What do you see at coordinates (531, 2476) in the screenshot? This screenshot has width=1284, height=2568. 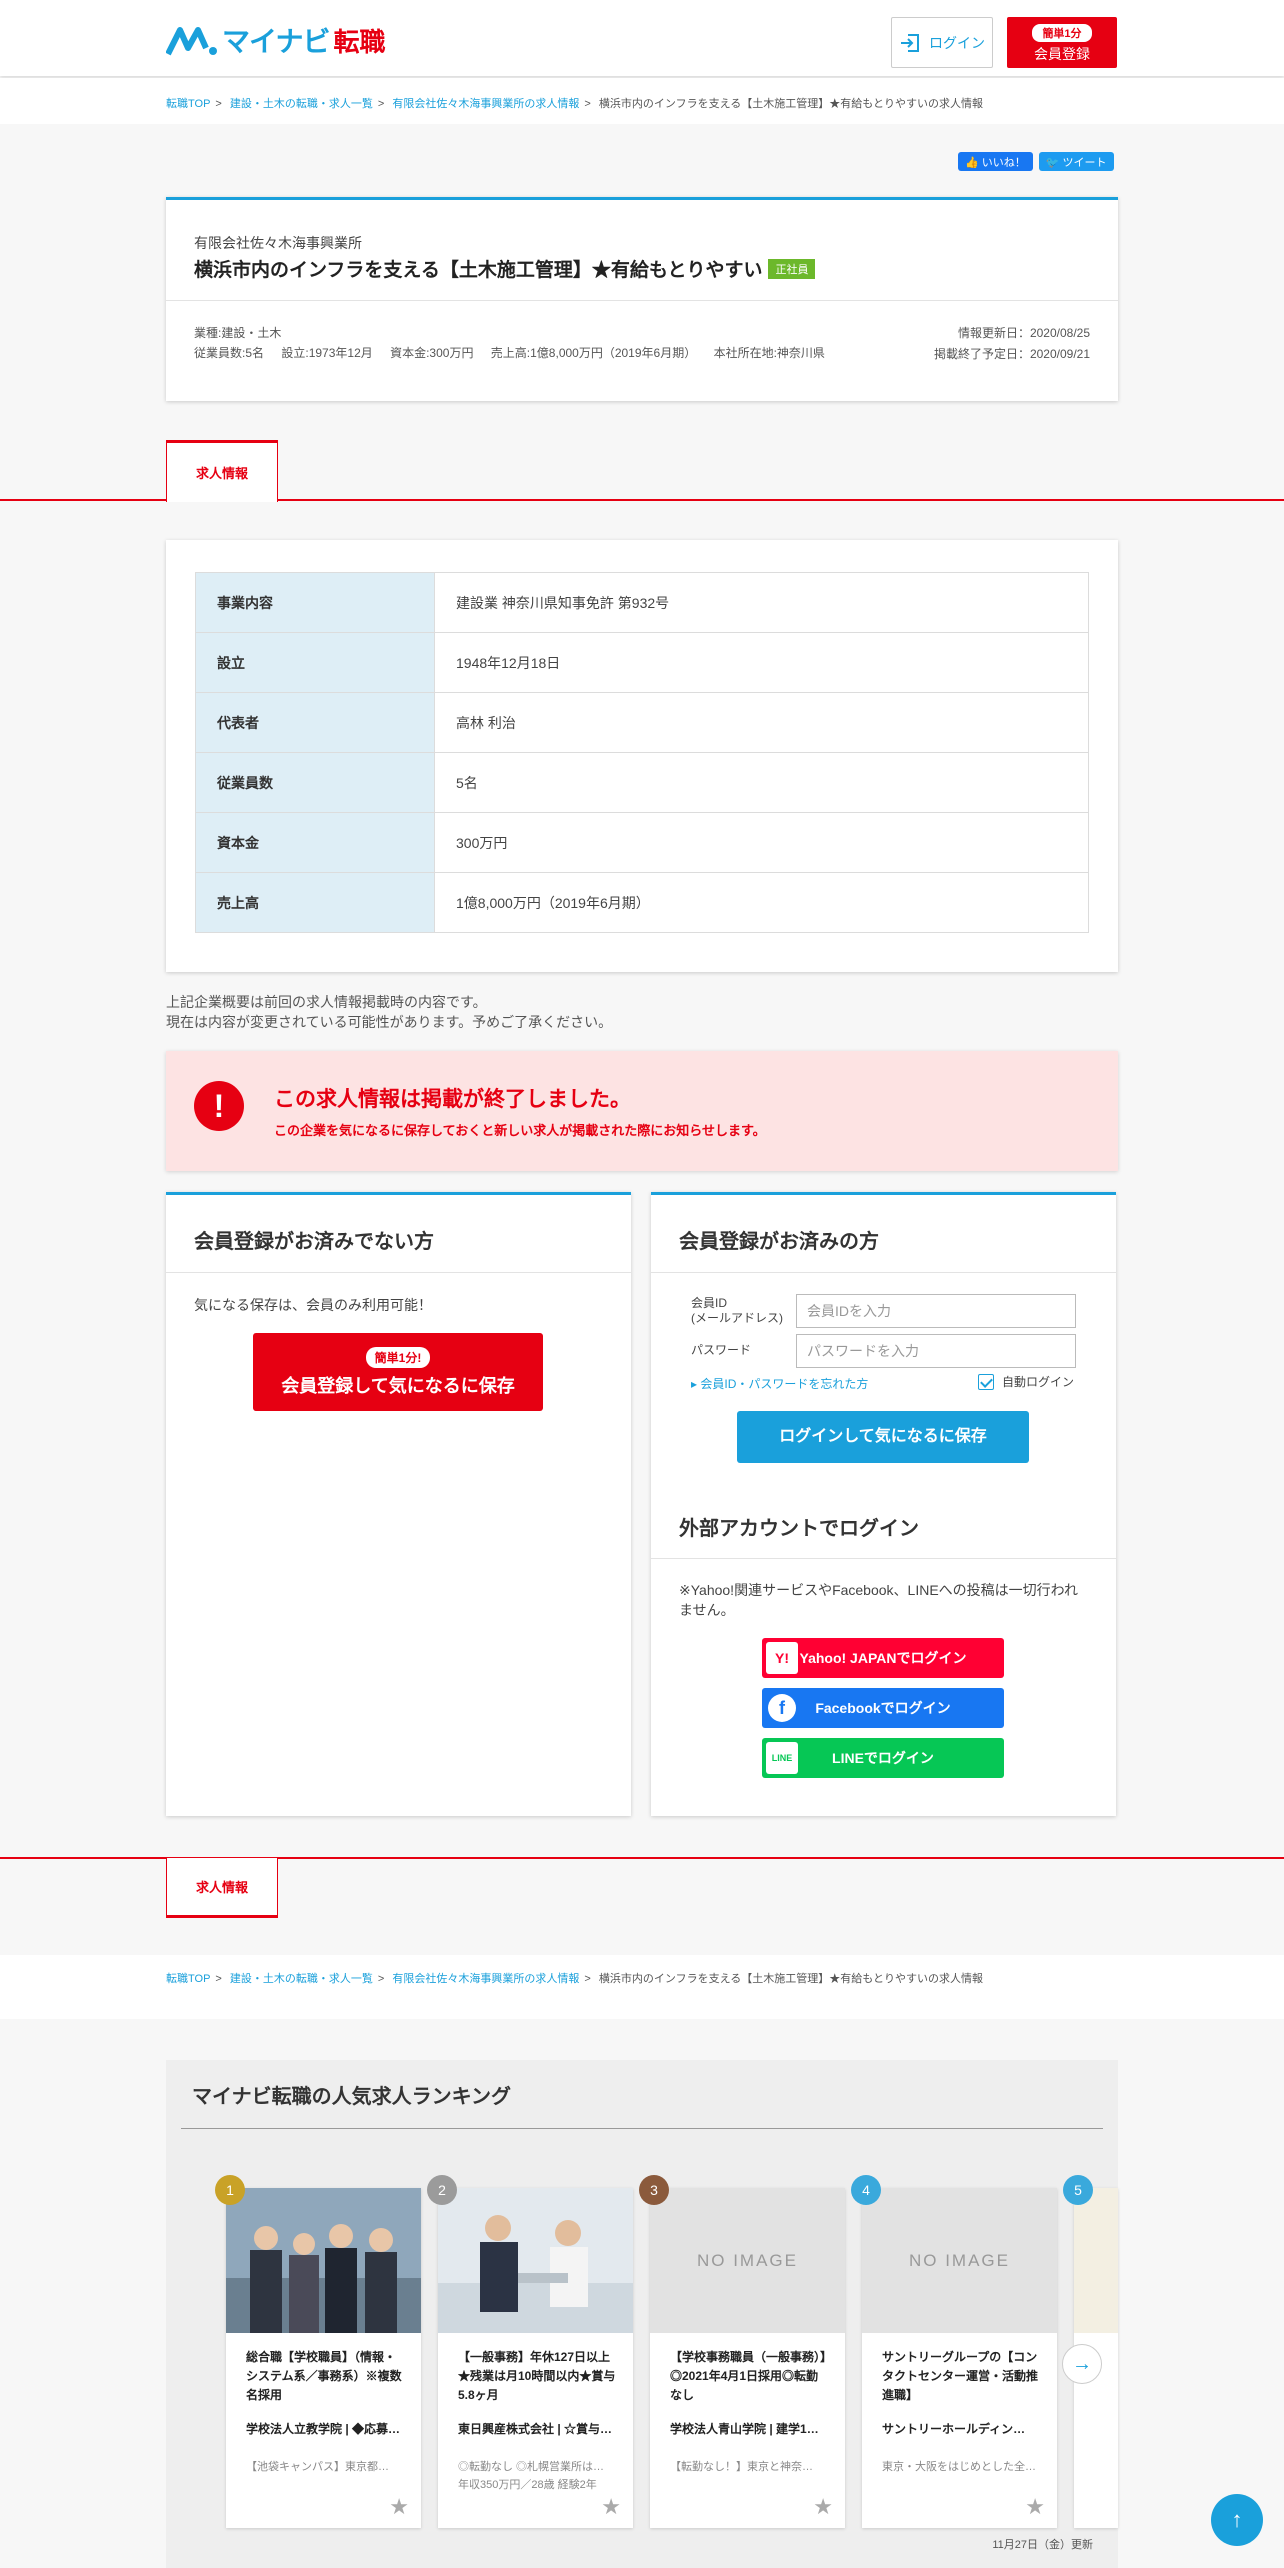 I see `ranking-desc: ◎転勤なし ◎札幌営業所は… 年収350万円／28歳 経験2年` at bounding box center [531, 2476].